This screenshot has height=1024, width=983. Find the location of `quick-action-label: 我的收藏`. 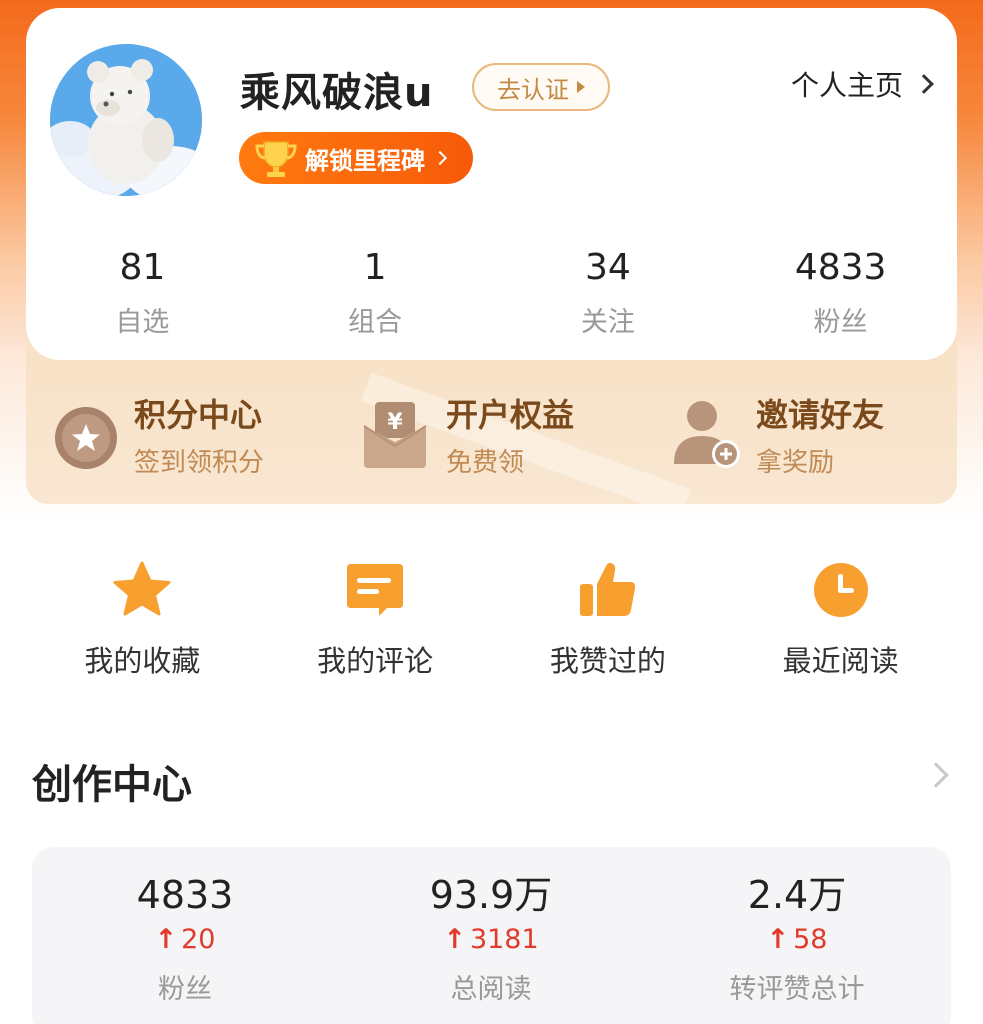

quick-action-label: 我的收藏 is located at coordinates (142, 661).